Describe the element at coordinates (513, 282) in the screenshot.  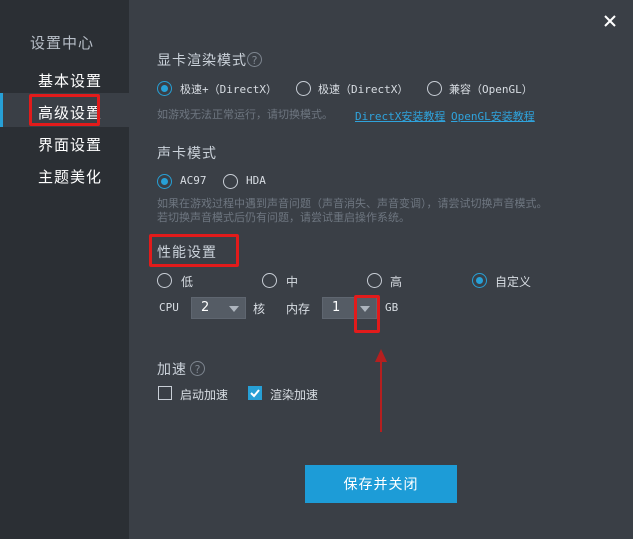
I see `perf-option-label: 自定义` at that location.